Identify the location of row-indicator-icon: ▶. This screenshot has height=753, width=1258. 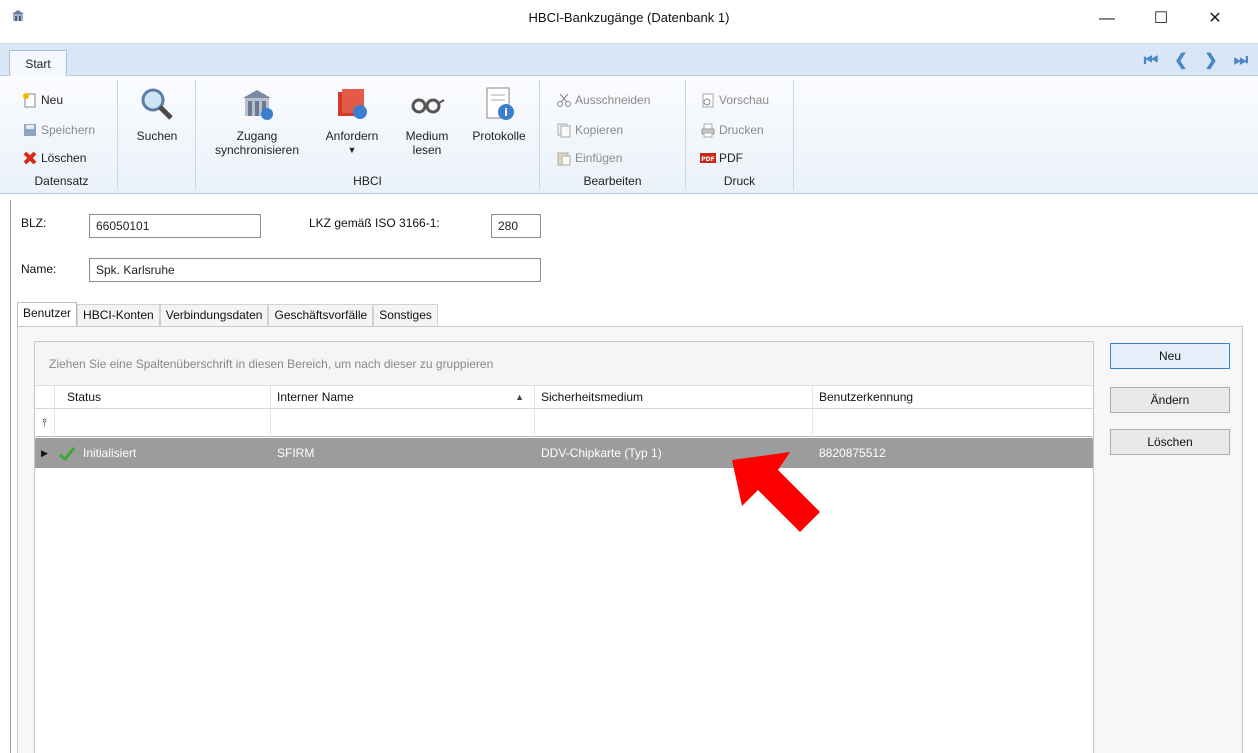
(44, 453).